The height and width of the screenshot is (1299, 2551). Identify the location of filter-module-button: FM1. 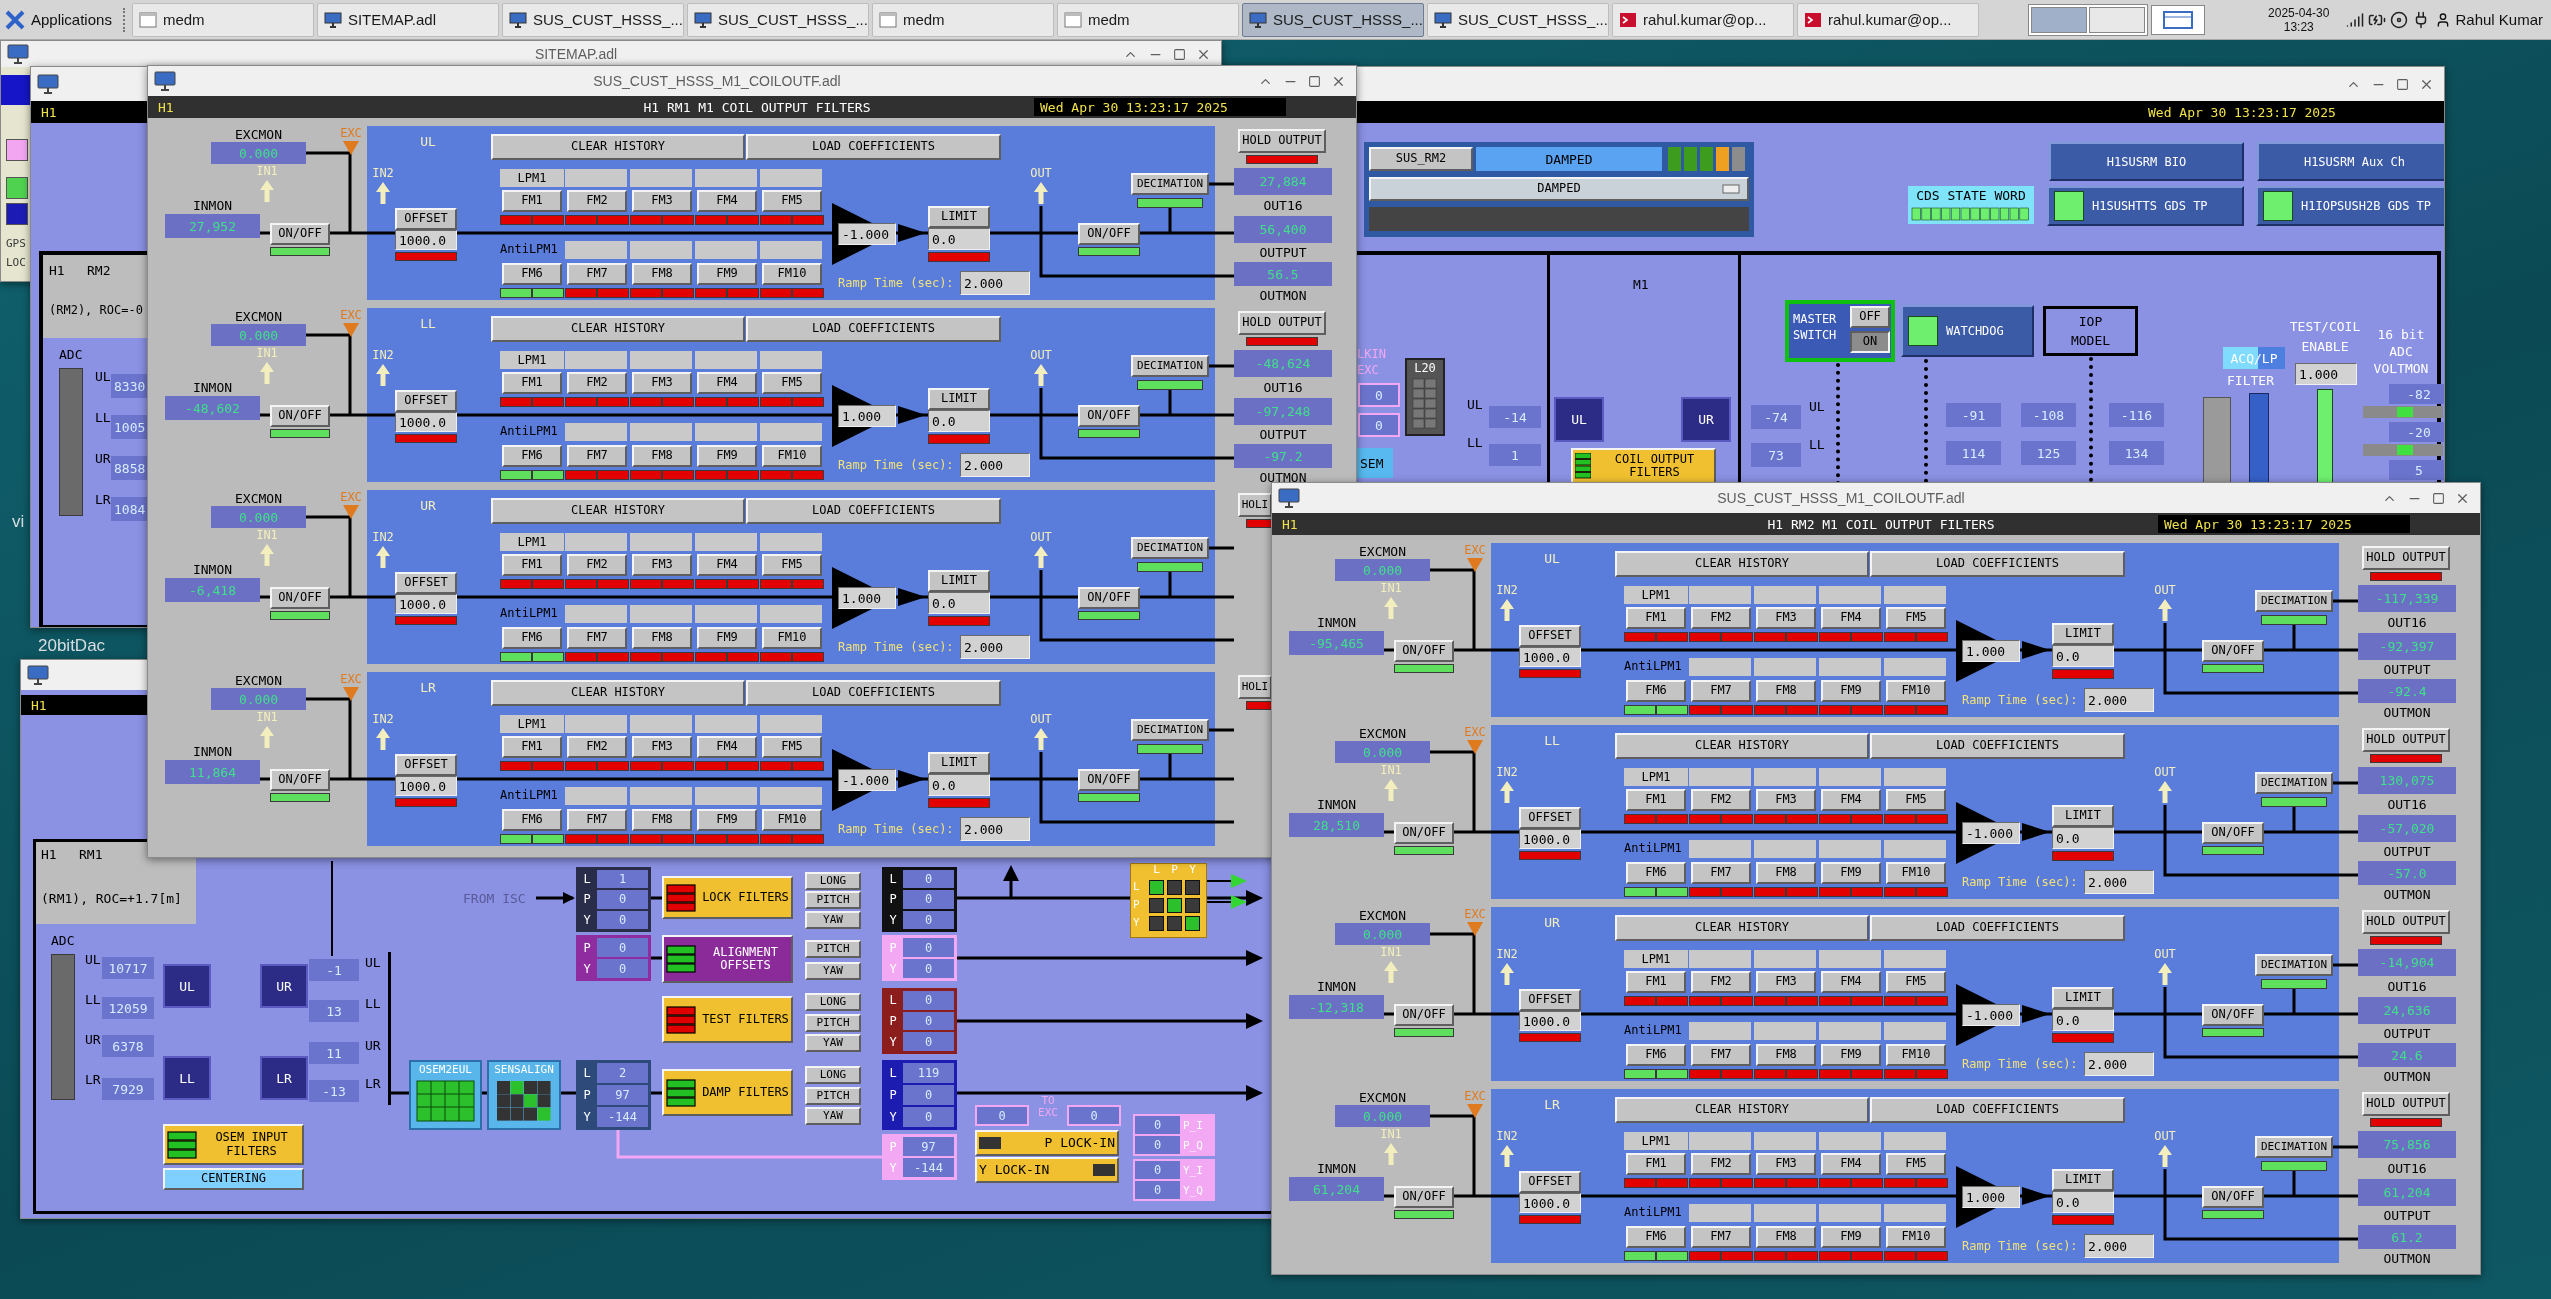
(1656, 982).